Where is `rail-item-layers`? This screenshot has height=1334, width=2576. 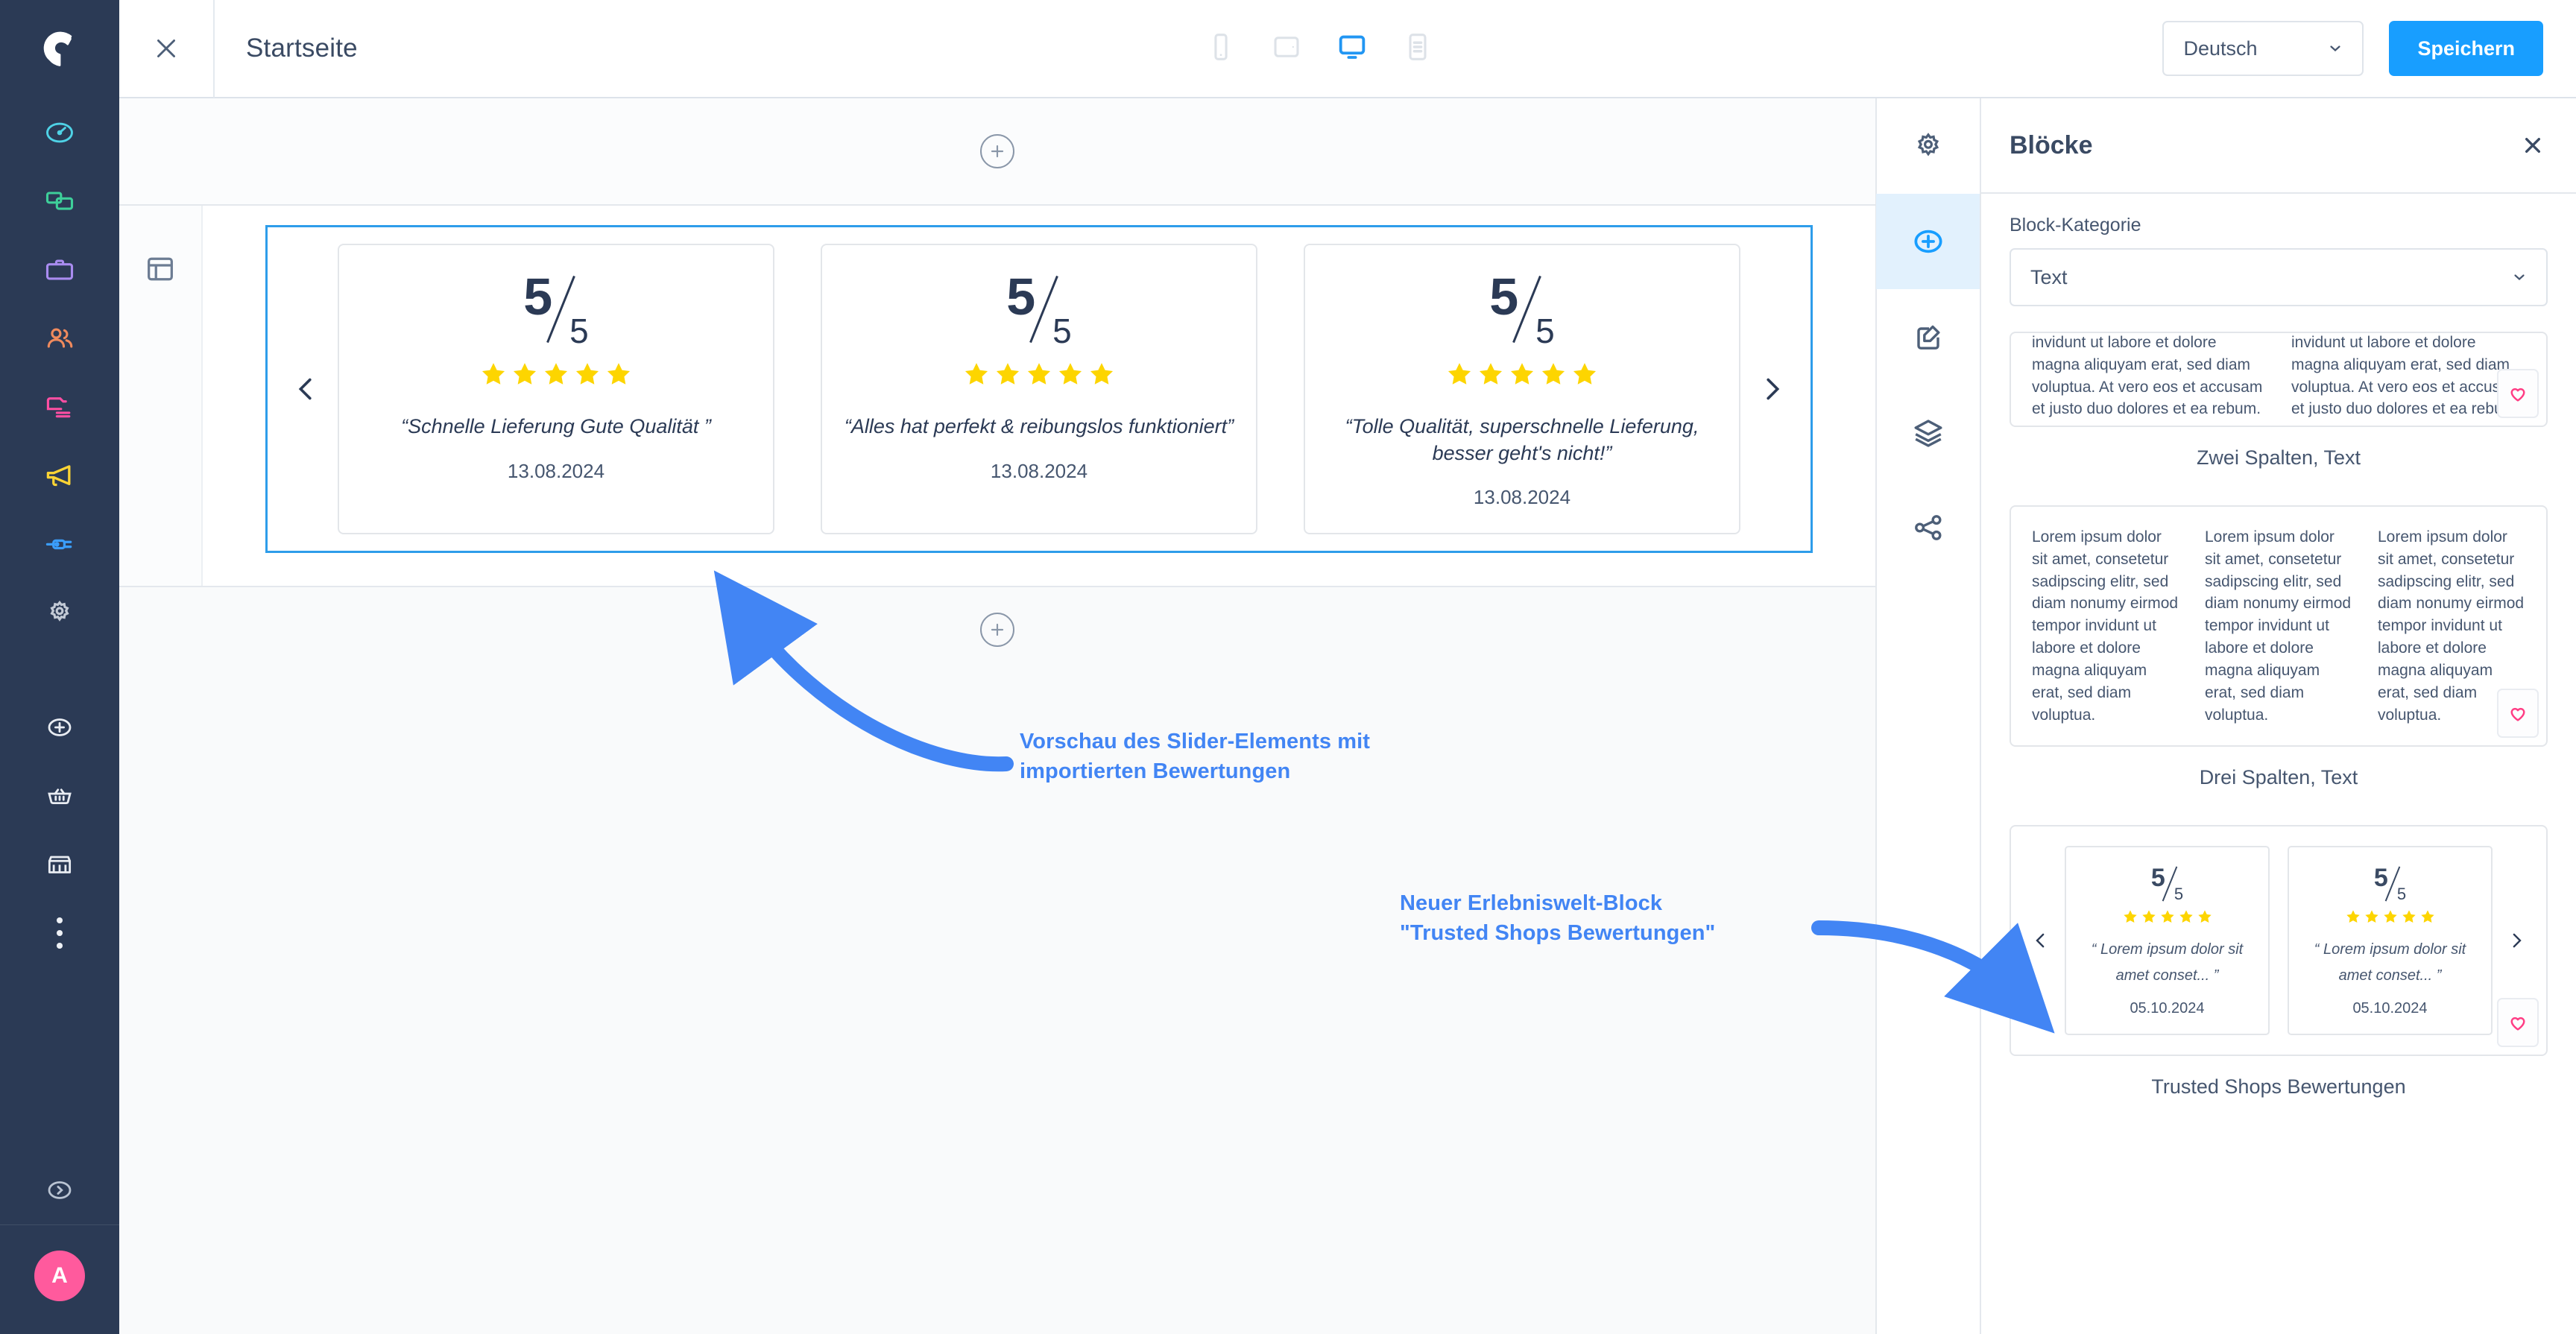
rail-item-layers is located at coordinates (1928, 432).